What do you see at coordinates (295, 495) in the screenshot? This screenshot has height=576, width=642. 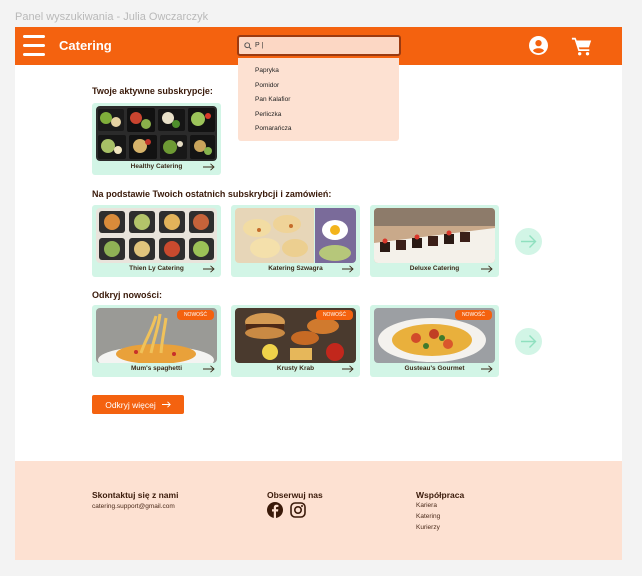 I see `footer-follow-title: Obserwuj nas` at bounding box center [295, 495].